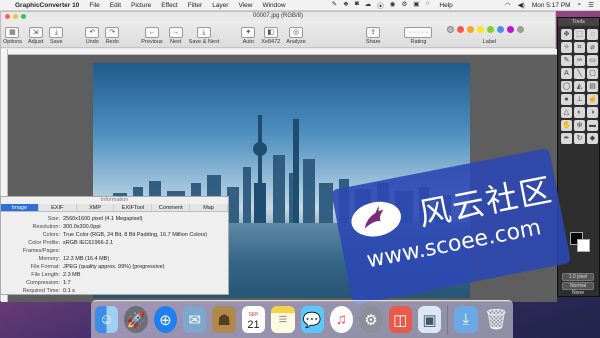 The image size is (600, 338). What do you see at coordinates (591, 5) in the screenshot?
I see `menu-list-icon: ☰` at bounding box center [591, 5].